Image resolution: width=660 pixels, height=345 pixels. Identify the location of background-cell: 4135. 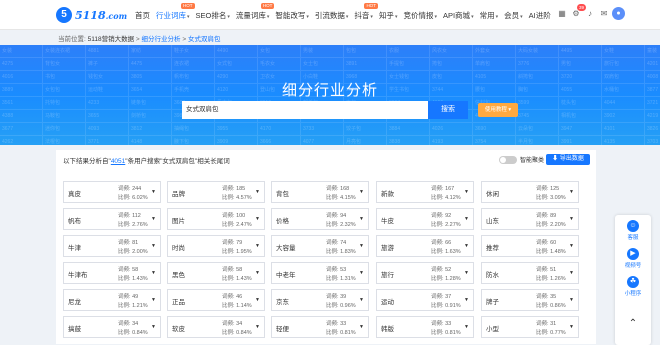
(623, 140).